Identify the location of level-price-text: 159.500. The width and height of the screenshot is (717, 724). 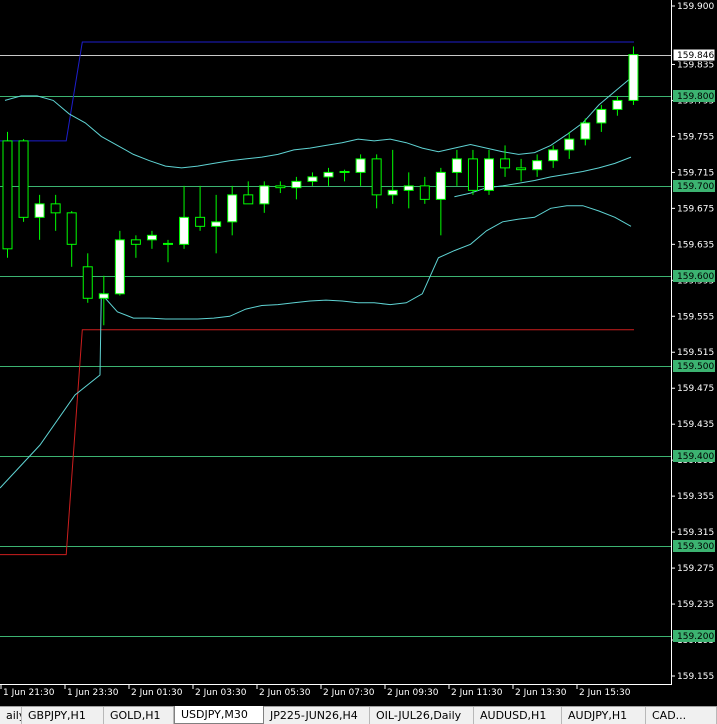
(695, 367).